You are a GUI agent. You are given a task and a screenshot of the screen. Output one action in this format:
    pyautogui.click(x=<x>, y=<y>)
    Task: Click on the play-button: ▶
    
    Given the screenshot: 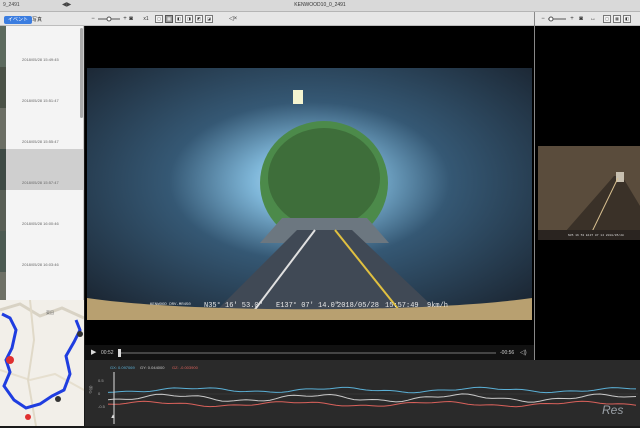 What is the action you would take?
    pyautogui.click(x=95, y=353)
    